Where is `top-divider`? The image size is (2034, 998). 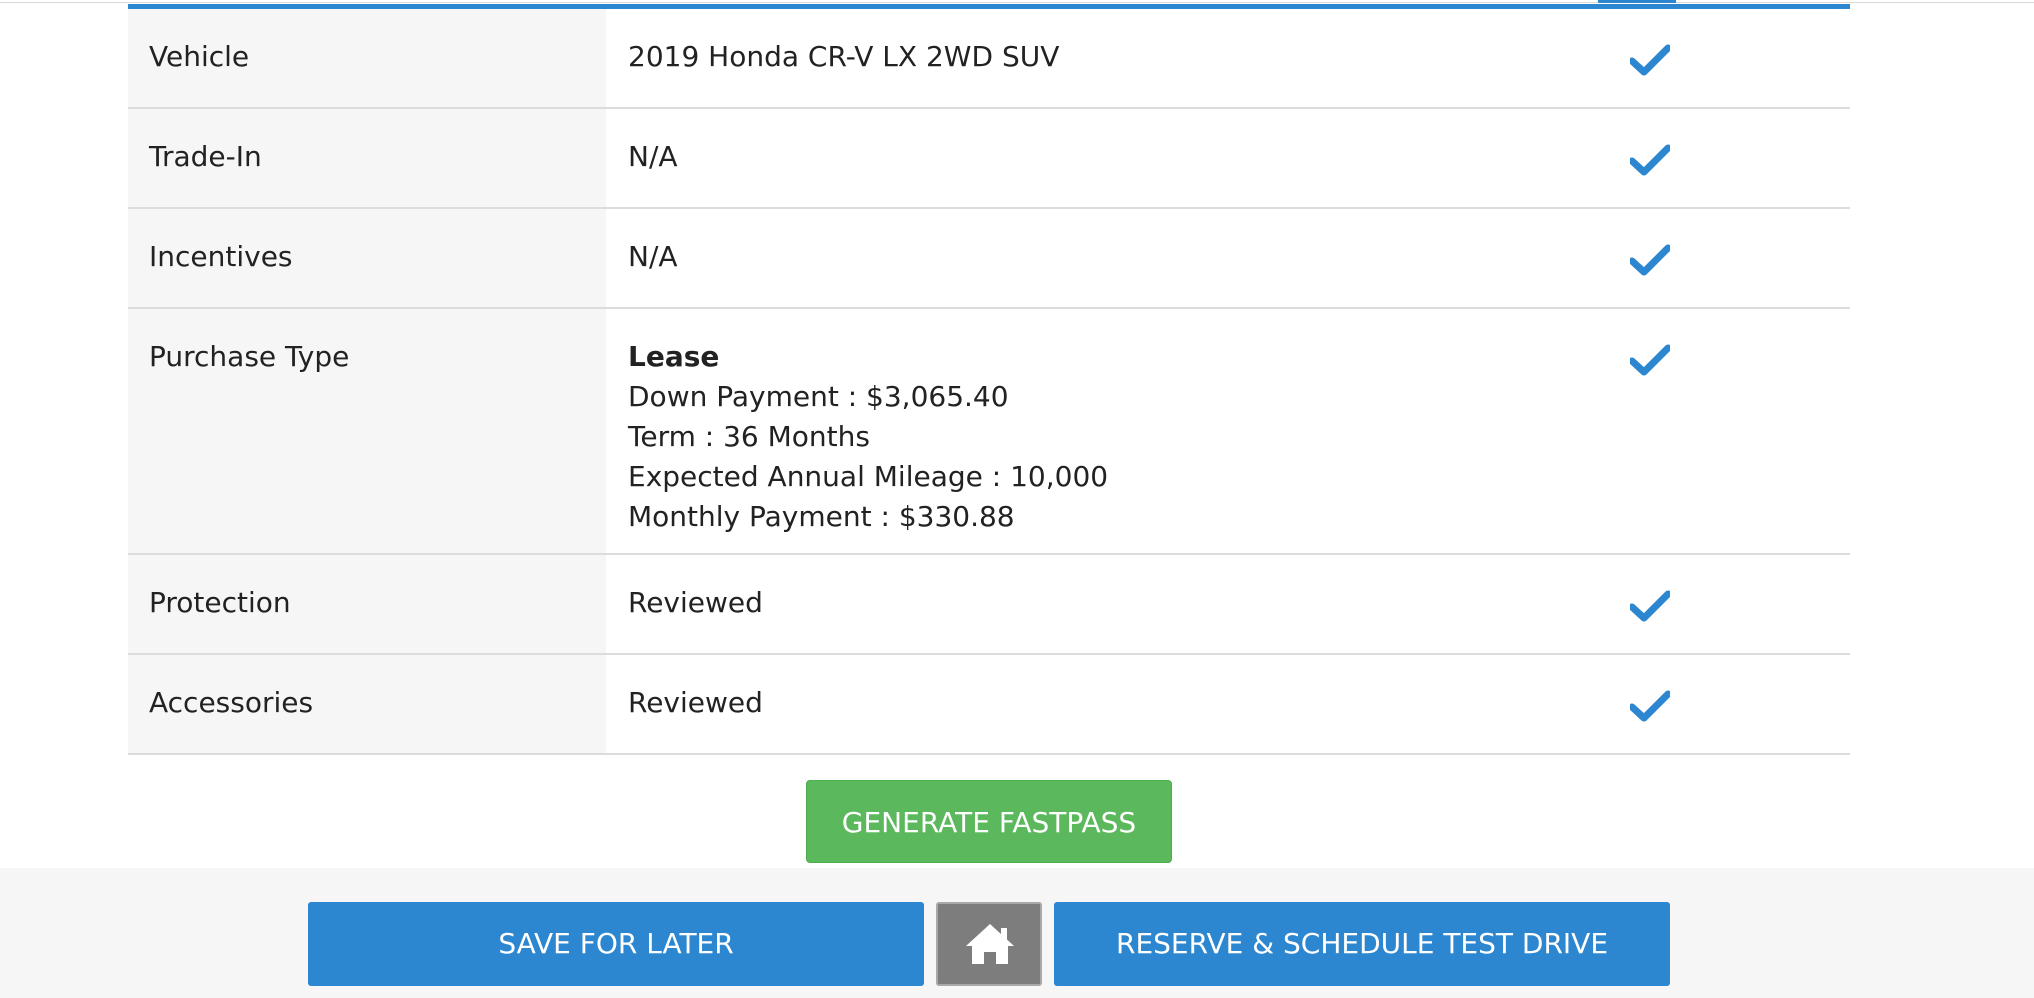
top-divider is located at coordinates (1017, 2).